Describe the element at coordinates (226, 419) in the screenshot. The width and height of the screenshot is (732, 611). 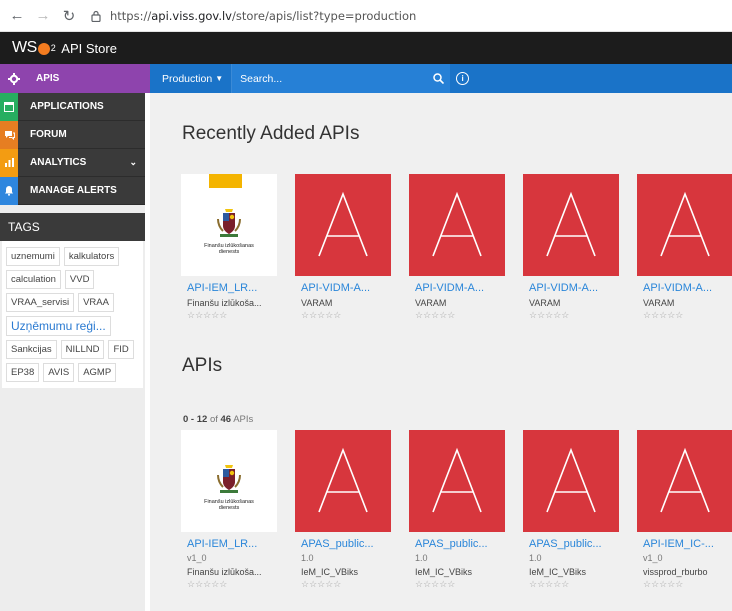
I see `count-total: 46` at that location.